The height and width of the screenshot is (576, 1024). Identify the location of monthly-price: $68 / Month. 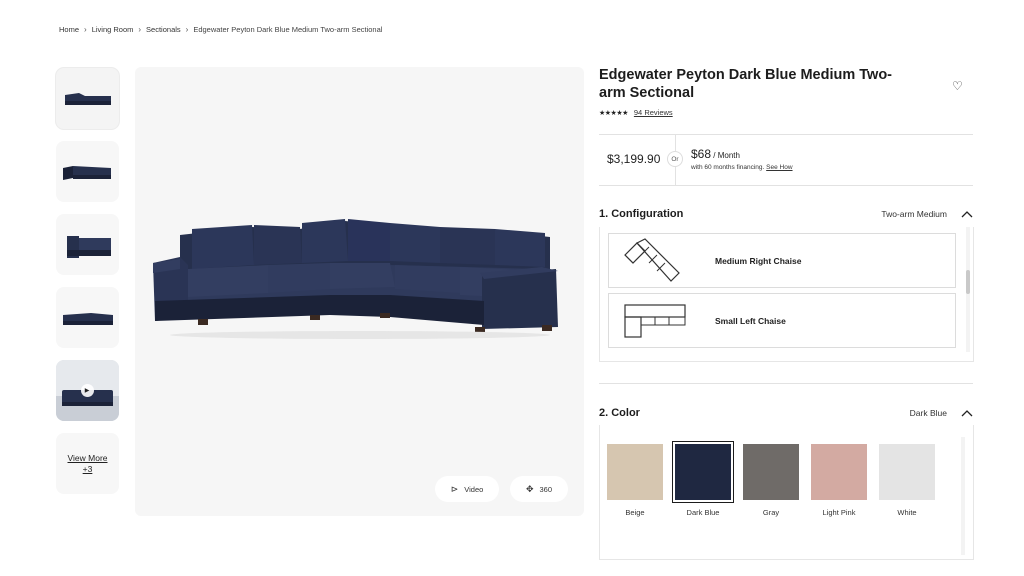
(715, 154).